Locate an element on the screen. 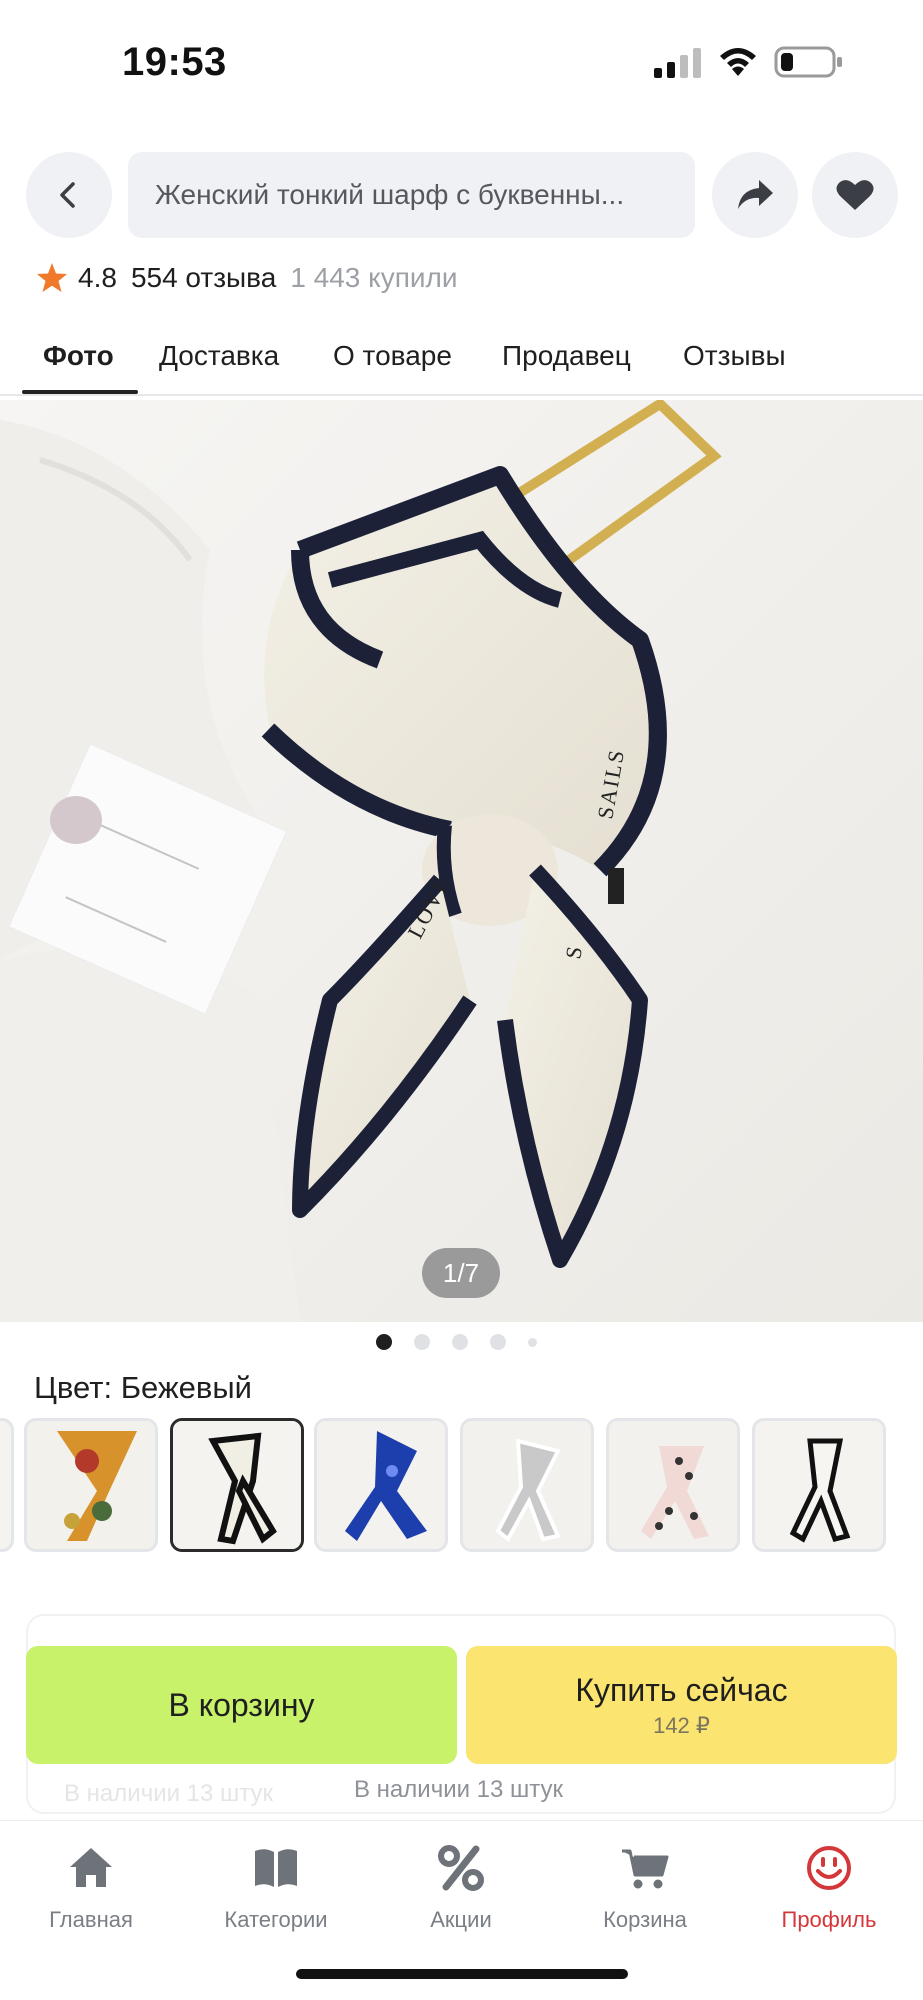 The image size is (923, 2000). color-variants is located at coordinates (461, 1486).